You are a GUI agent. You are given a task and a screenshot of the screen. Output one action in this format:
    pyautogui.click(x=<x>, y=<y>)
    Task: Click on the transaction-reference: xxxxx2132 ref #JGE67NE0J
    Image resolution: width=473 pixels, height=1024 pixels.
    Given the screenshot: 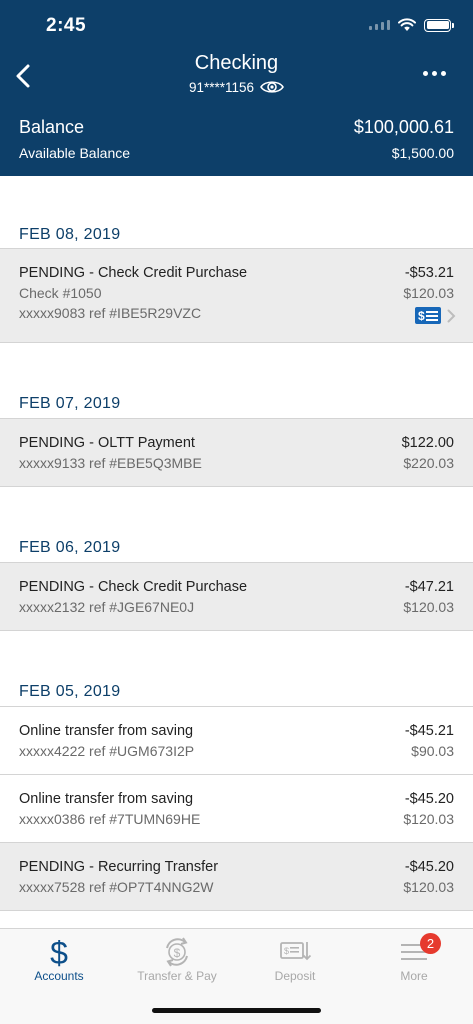 What is the action you would take?
    pyautogui.click(x=107, y=607)
    